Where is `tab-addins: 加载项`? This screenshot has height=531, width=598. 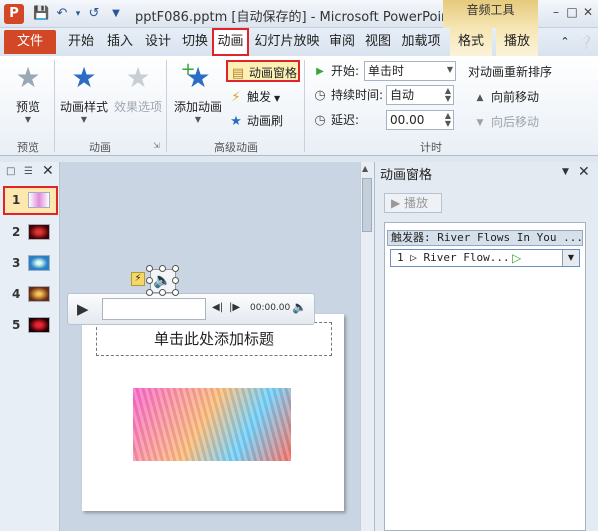 tab-addins: 加载项 is located at coordinates (421, 42).